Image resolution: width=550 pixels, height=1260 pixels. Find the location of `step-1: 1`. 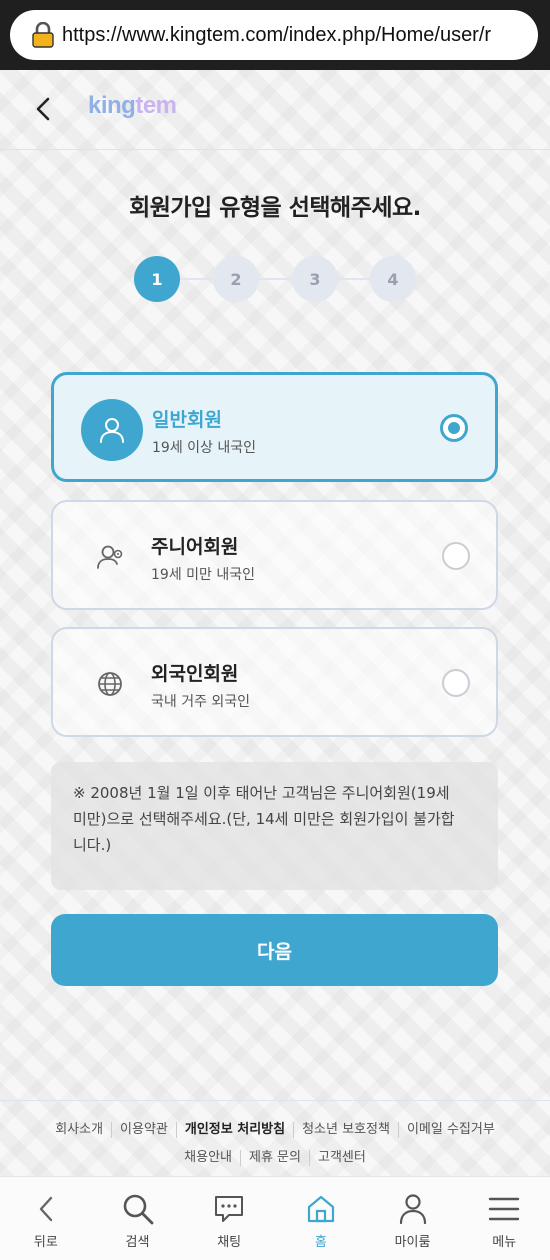

step-1: 1 is located at coordinates (157, 279).